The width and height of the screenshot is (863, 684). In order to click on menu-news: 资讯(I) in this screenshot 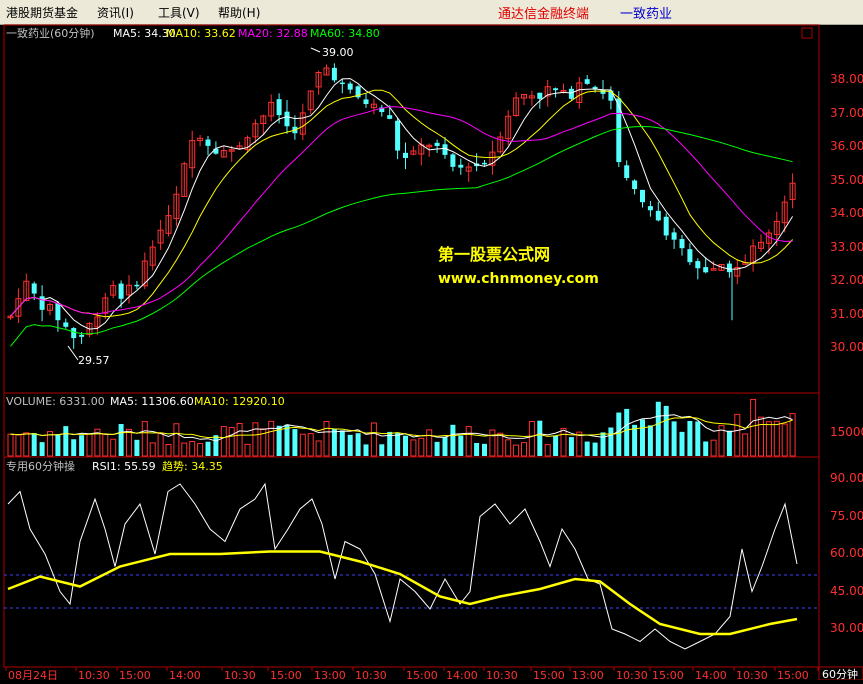, I will do `click(115, 12)`.